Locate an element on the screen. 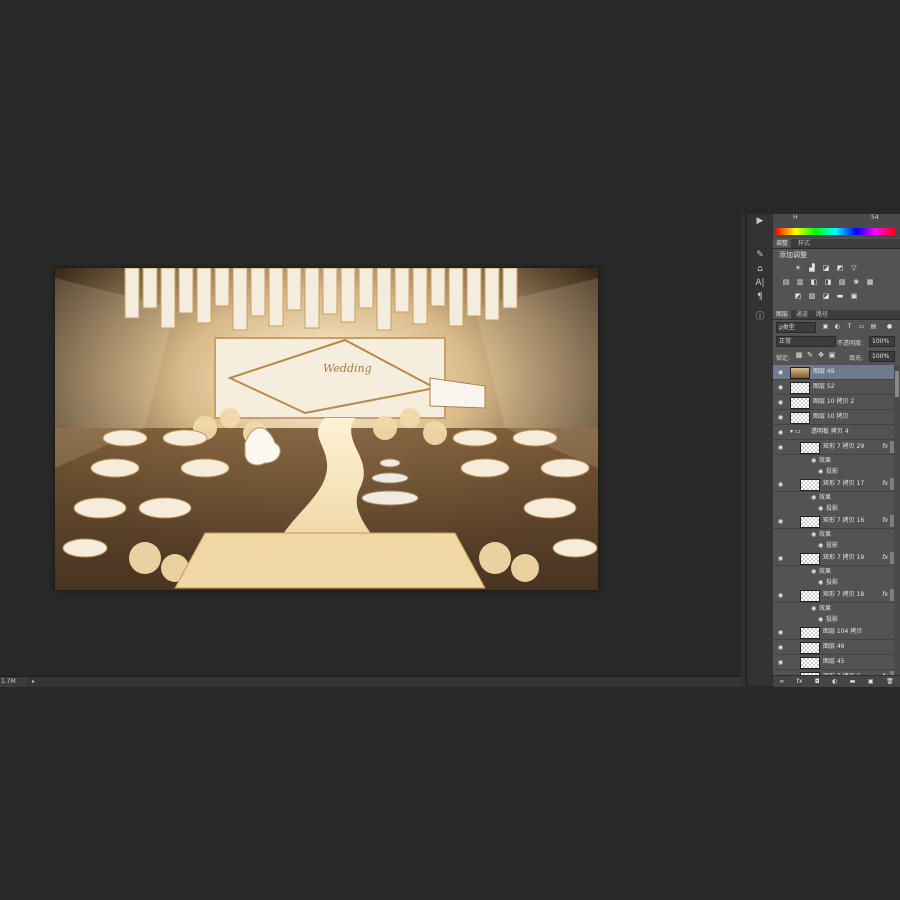 The image size is (900, 900). brightness-icon: ☀ is located at coordinates (798, 268).